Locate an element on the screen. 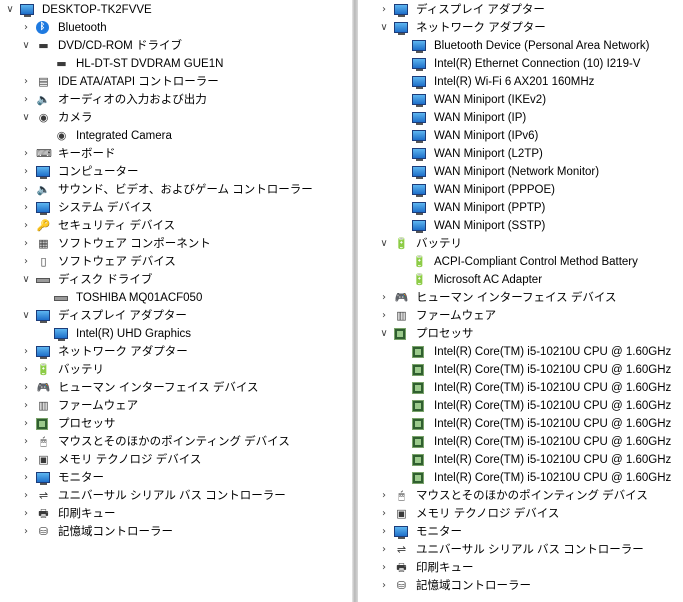 This screenshot has width=683, height=602. tree-category-row: › ▦ ソフトウェア コンポーネント is located at coordinates (176, 244).